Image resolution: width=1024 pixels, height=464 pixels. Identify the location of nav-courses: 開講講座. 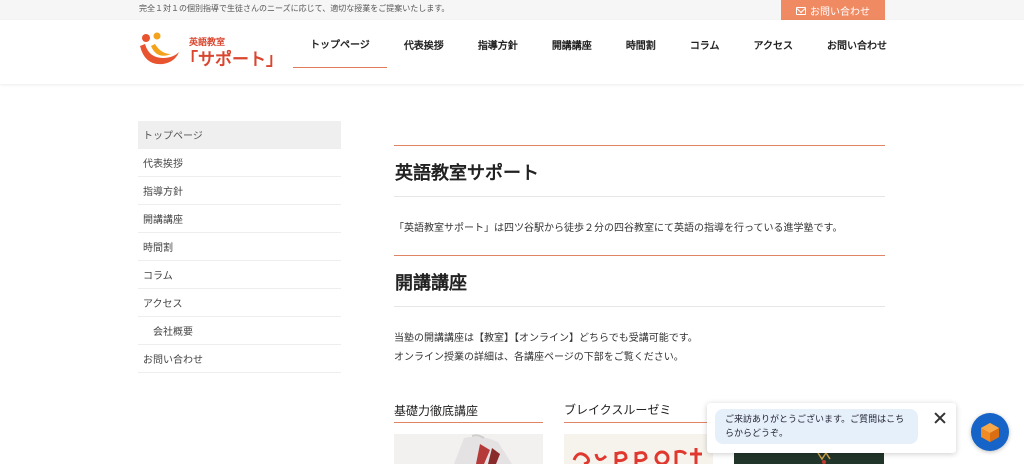
(572, 44).